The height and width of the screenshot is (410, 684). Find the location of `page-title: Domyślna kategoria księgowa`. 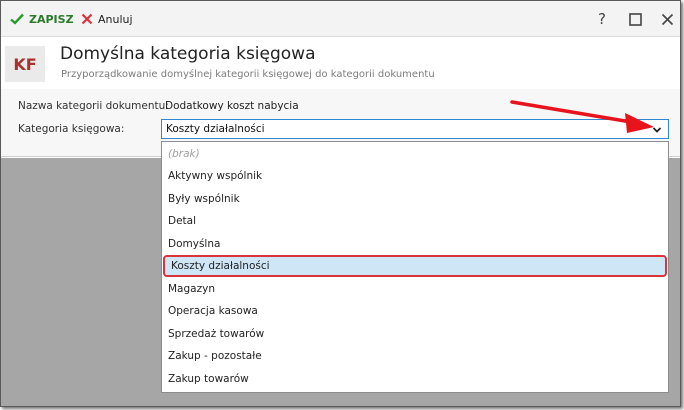

page-title: Domyślna kategoria księgowa is located at coordinates (188, 54).